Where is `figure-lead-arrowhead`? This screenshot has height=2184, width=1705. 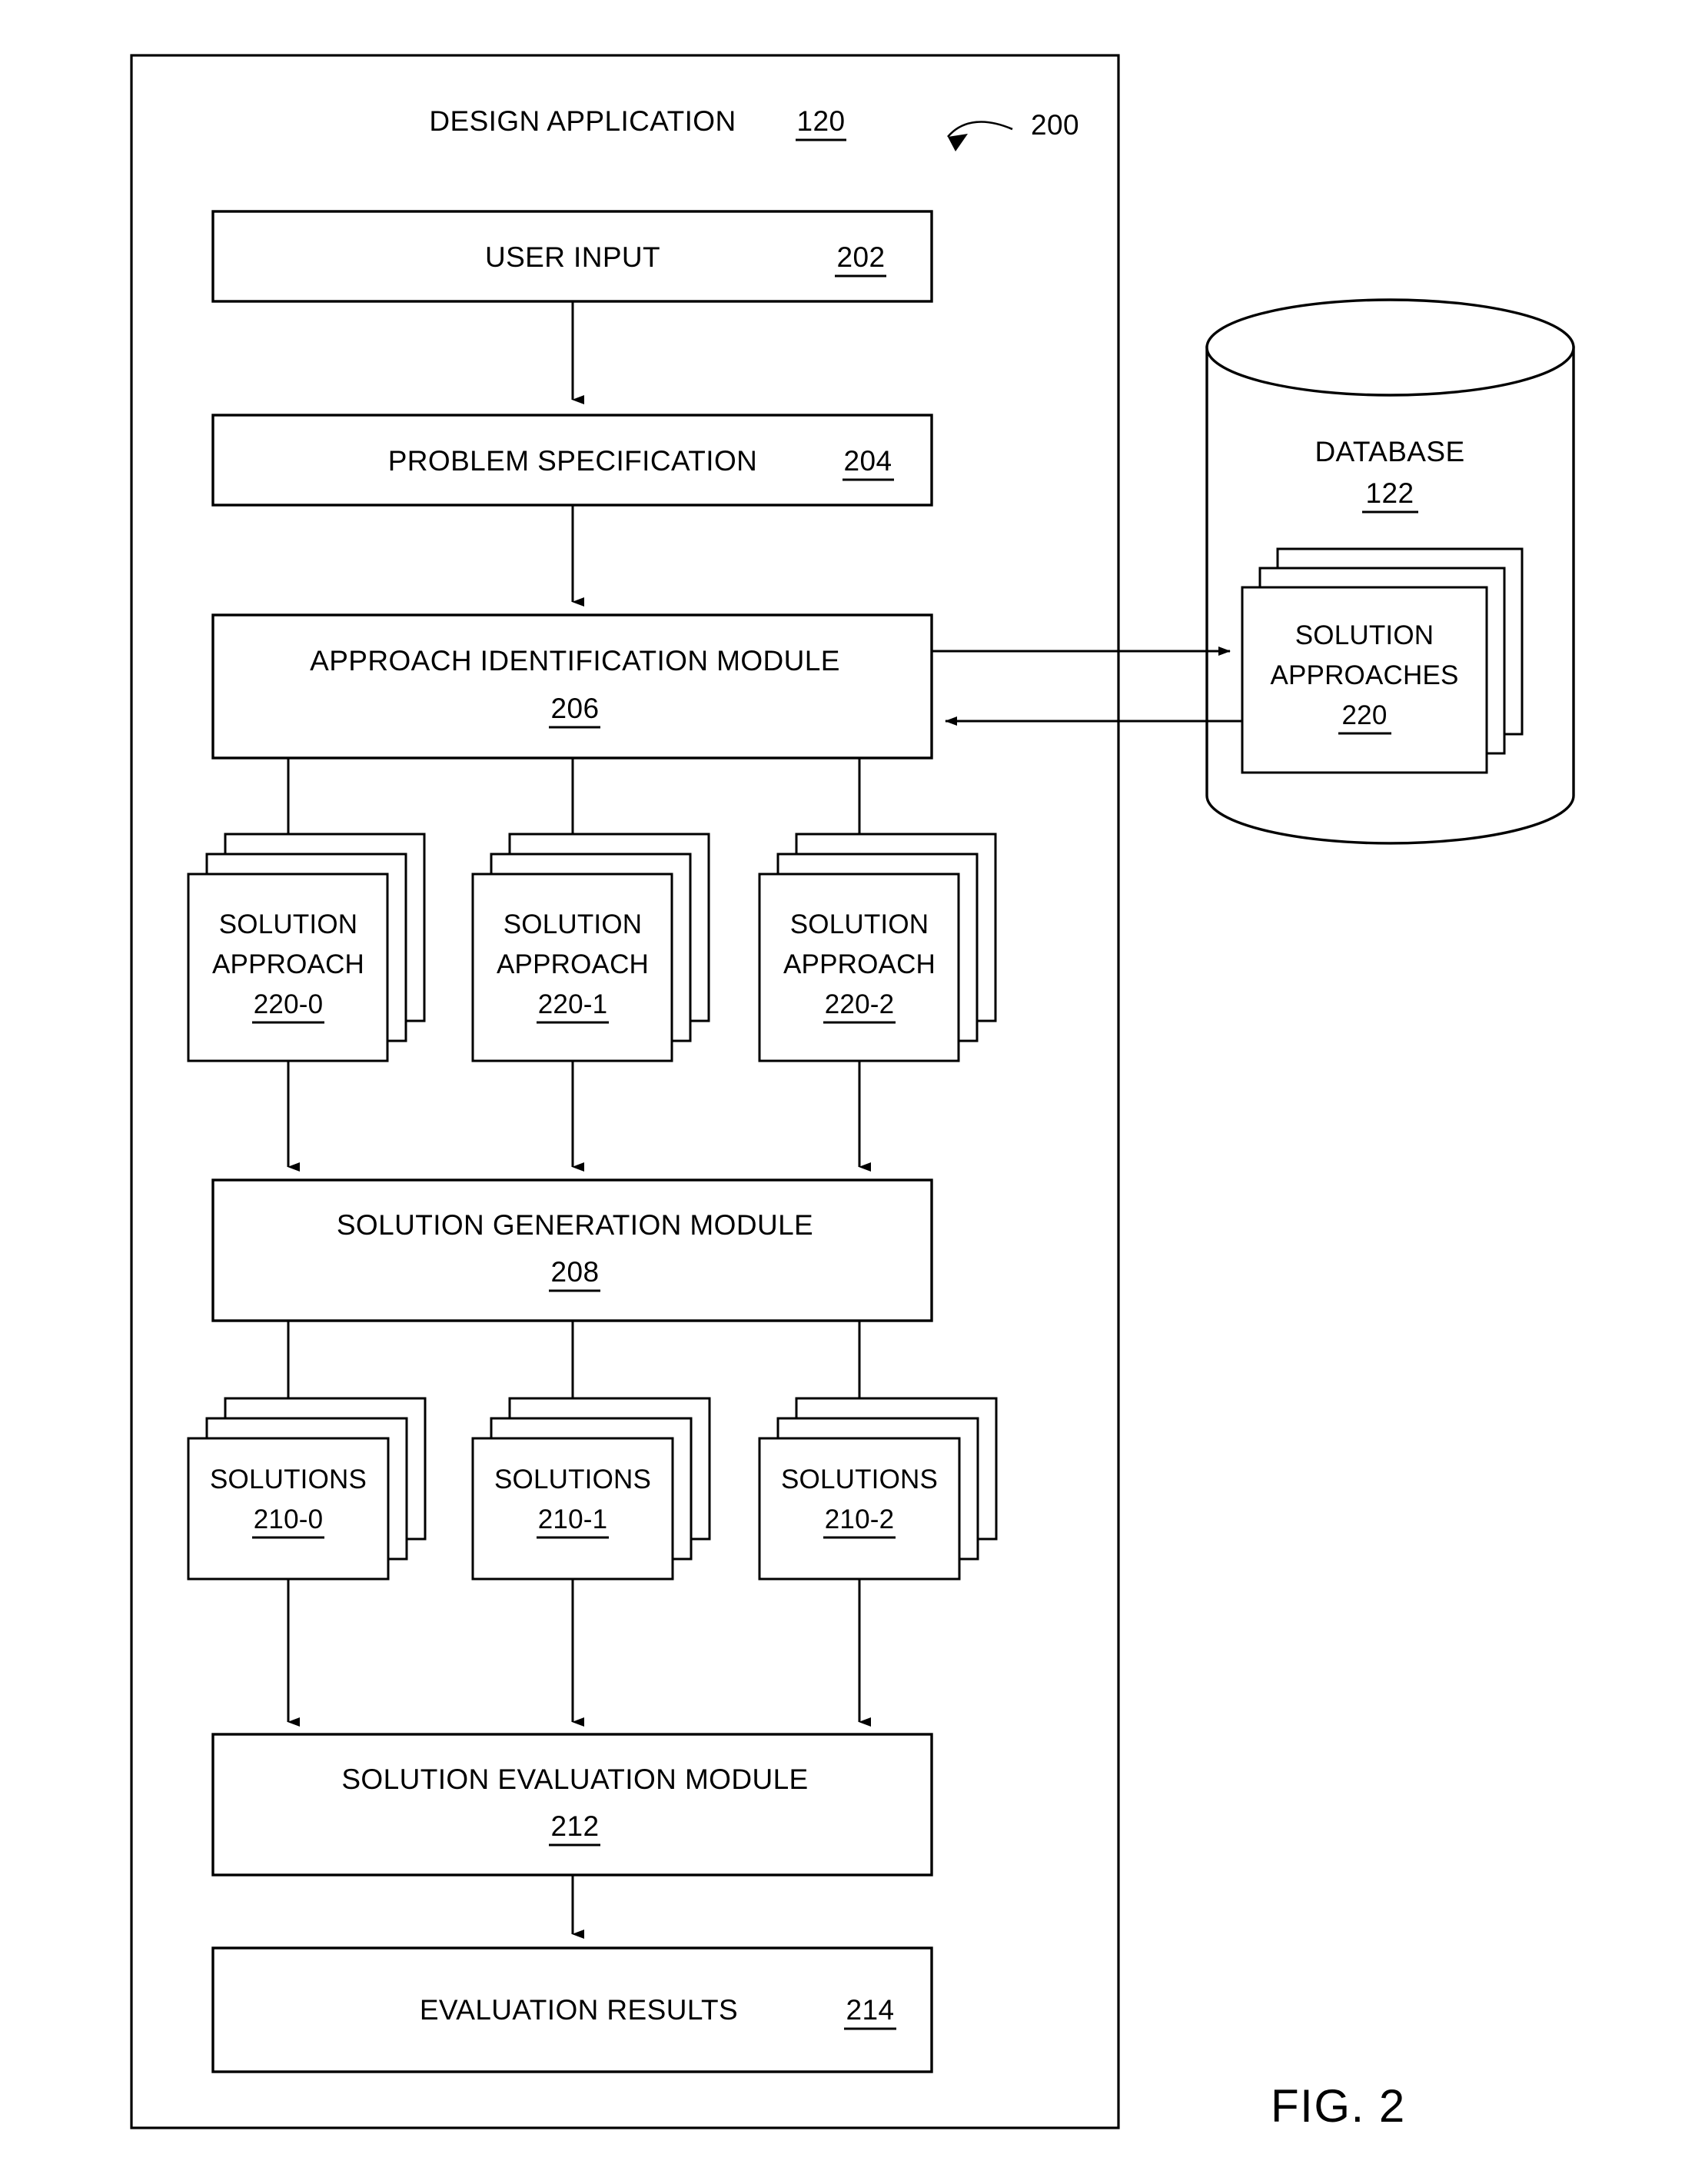 figure-lead-arrowhead is located at coordinates (958, 142).